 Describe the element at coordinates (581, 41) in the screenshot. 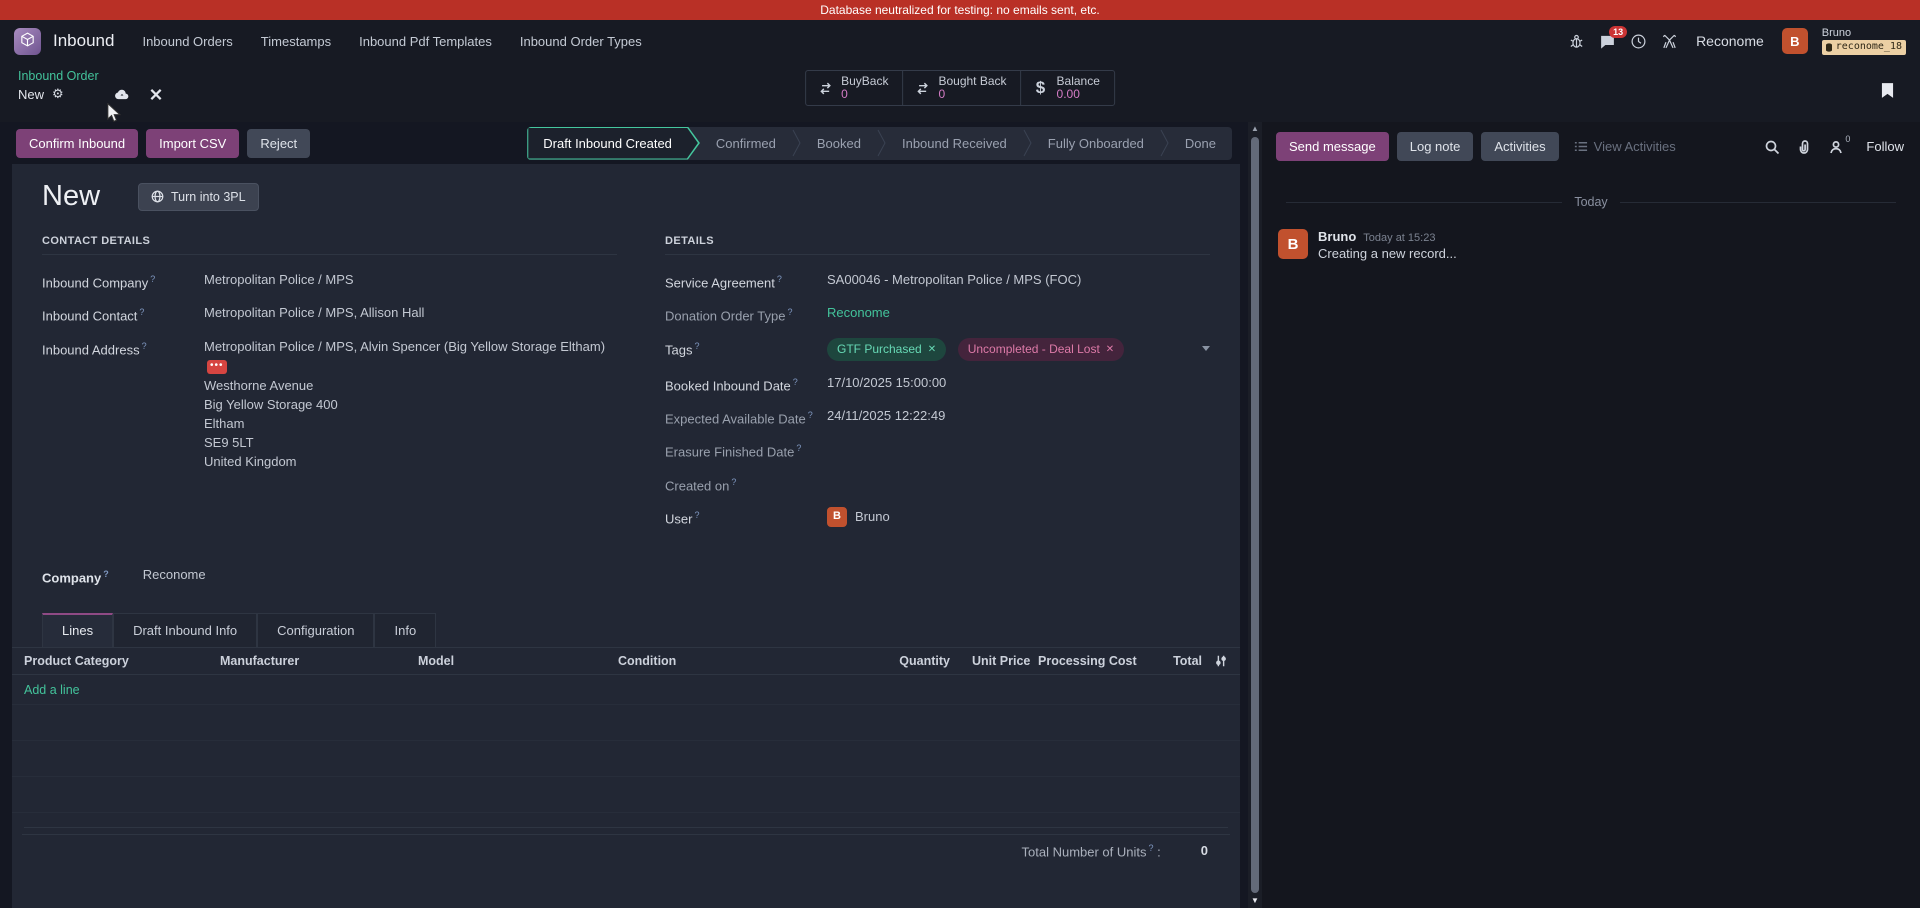

I see `menu-inbound-order-types: Inbound Order Types` at that location.